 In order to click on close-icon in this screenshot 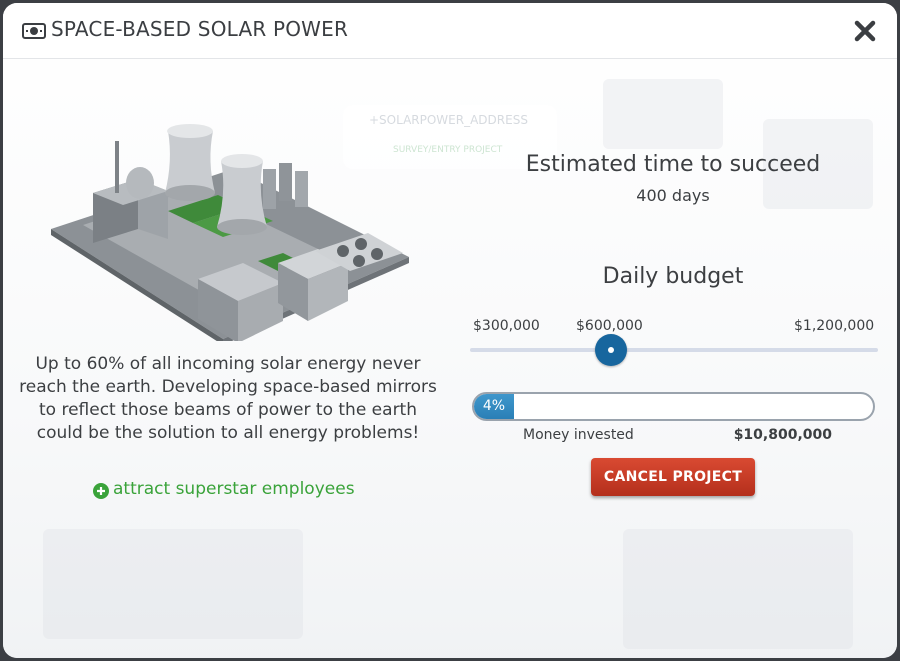, I will do `click(865, 31)`.